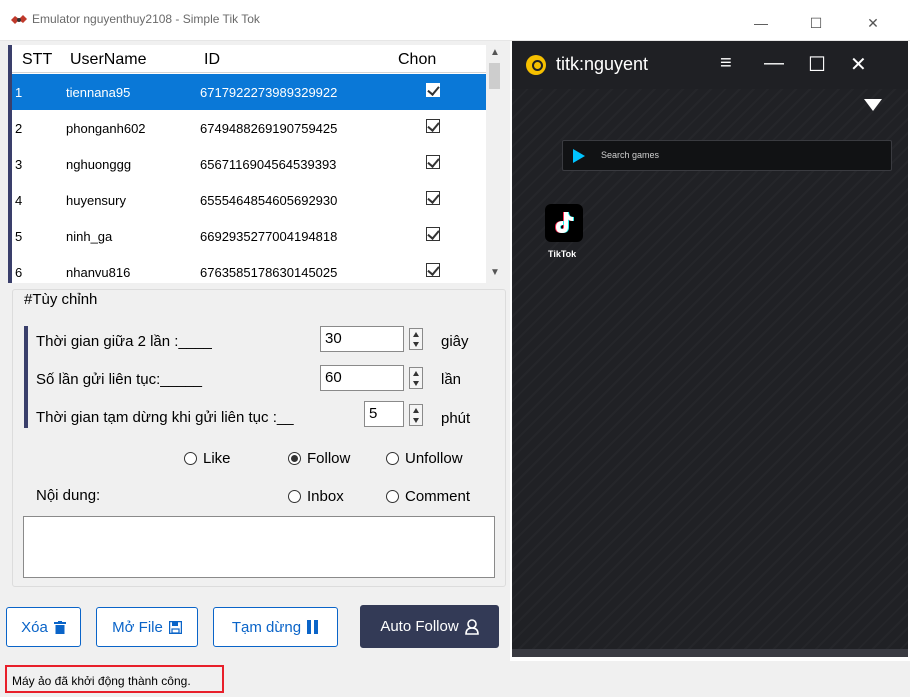  I want to click on cell-stt: 6, so click(19, 272).